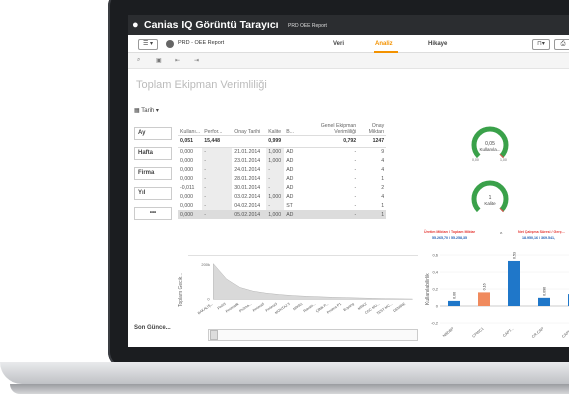  What do you see at coordinates (450, 231) in the screenshot?
I see `bar-header-left-label: Üretim Miktarı / Toplam Miktar` at bounding box center [450, 231].